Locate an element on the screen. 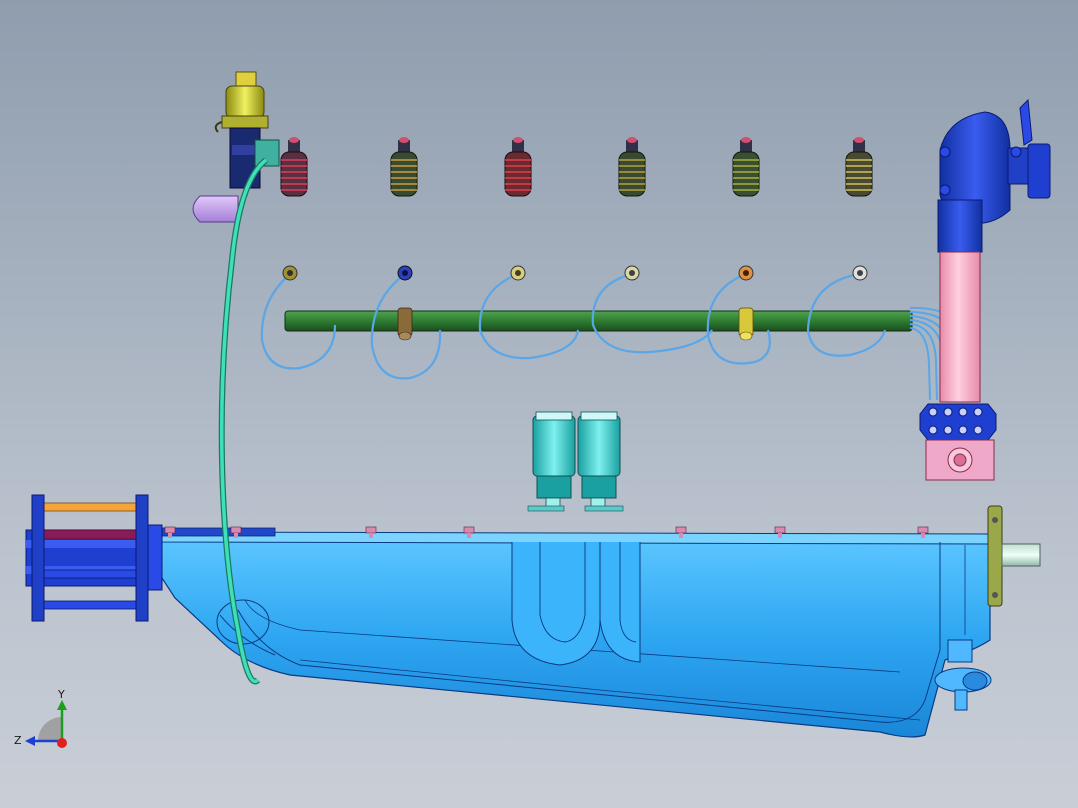  stud-assembly is located at coordinates (94, 558).